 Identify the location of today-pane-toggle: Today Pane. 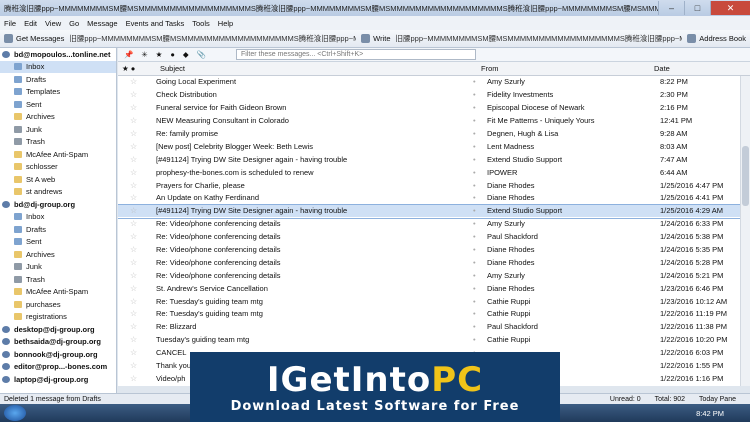
(717, 399).